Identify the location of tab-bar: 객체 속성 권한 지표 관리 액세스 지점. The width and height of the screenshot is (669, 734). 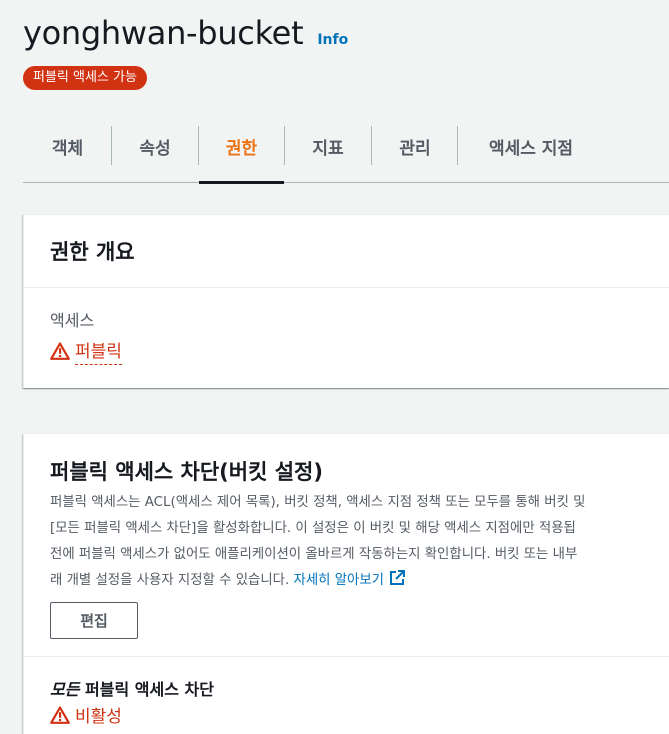
(346, 148).